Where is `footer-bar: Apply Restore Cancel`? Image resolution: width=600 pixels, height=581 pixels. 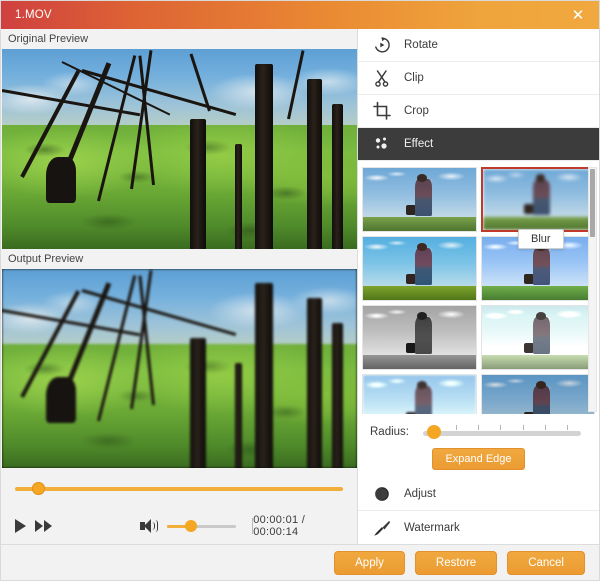
footer-bar: Apply Restore Cancel is located at coordinates (300, 562).